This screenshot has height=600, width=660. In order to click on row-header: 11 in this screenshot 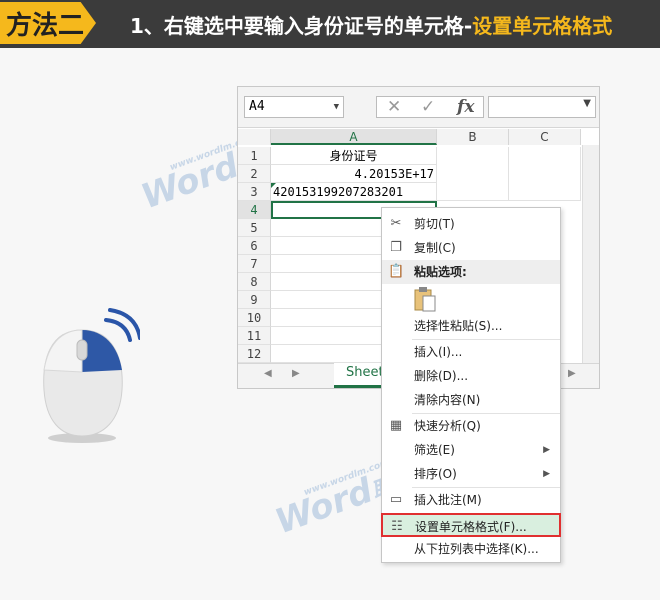, I will do `click(254, 336)`.